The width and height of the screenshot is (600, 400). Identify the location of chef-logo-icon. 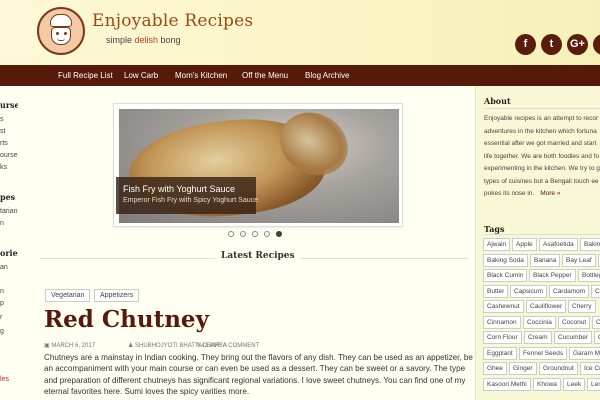
(61, 31).